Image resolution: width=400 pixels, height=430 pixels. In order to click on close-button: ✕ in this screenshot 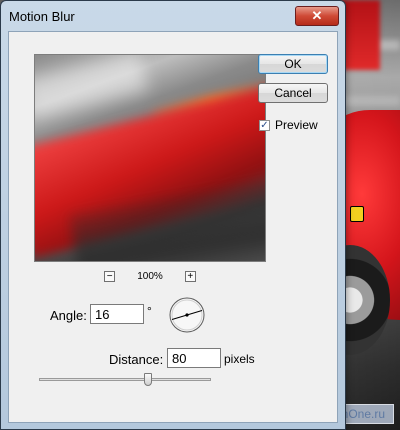, I will do `click(317, 16)`.